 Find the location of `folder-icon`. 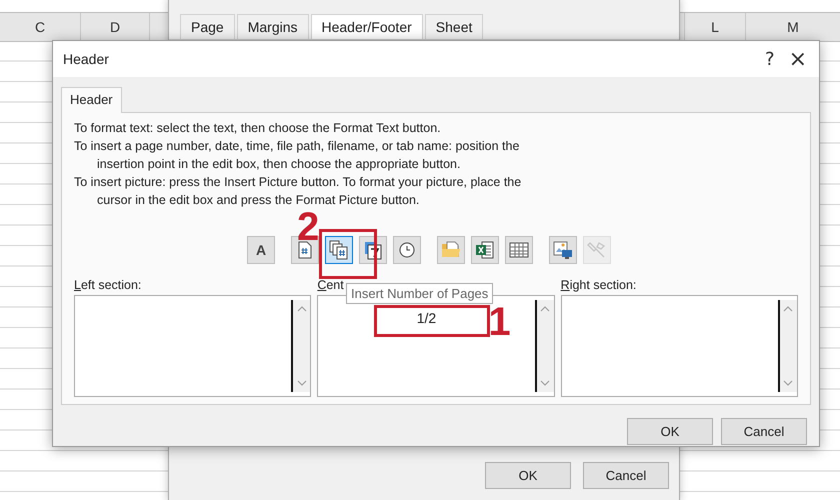

folder-icon is located at coordinates (451, 250).